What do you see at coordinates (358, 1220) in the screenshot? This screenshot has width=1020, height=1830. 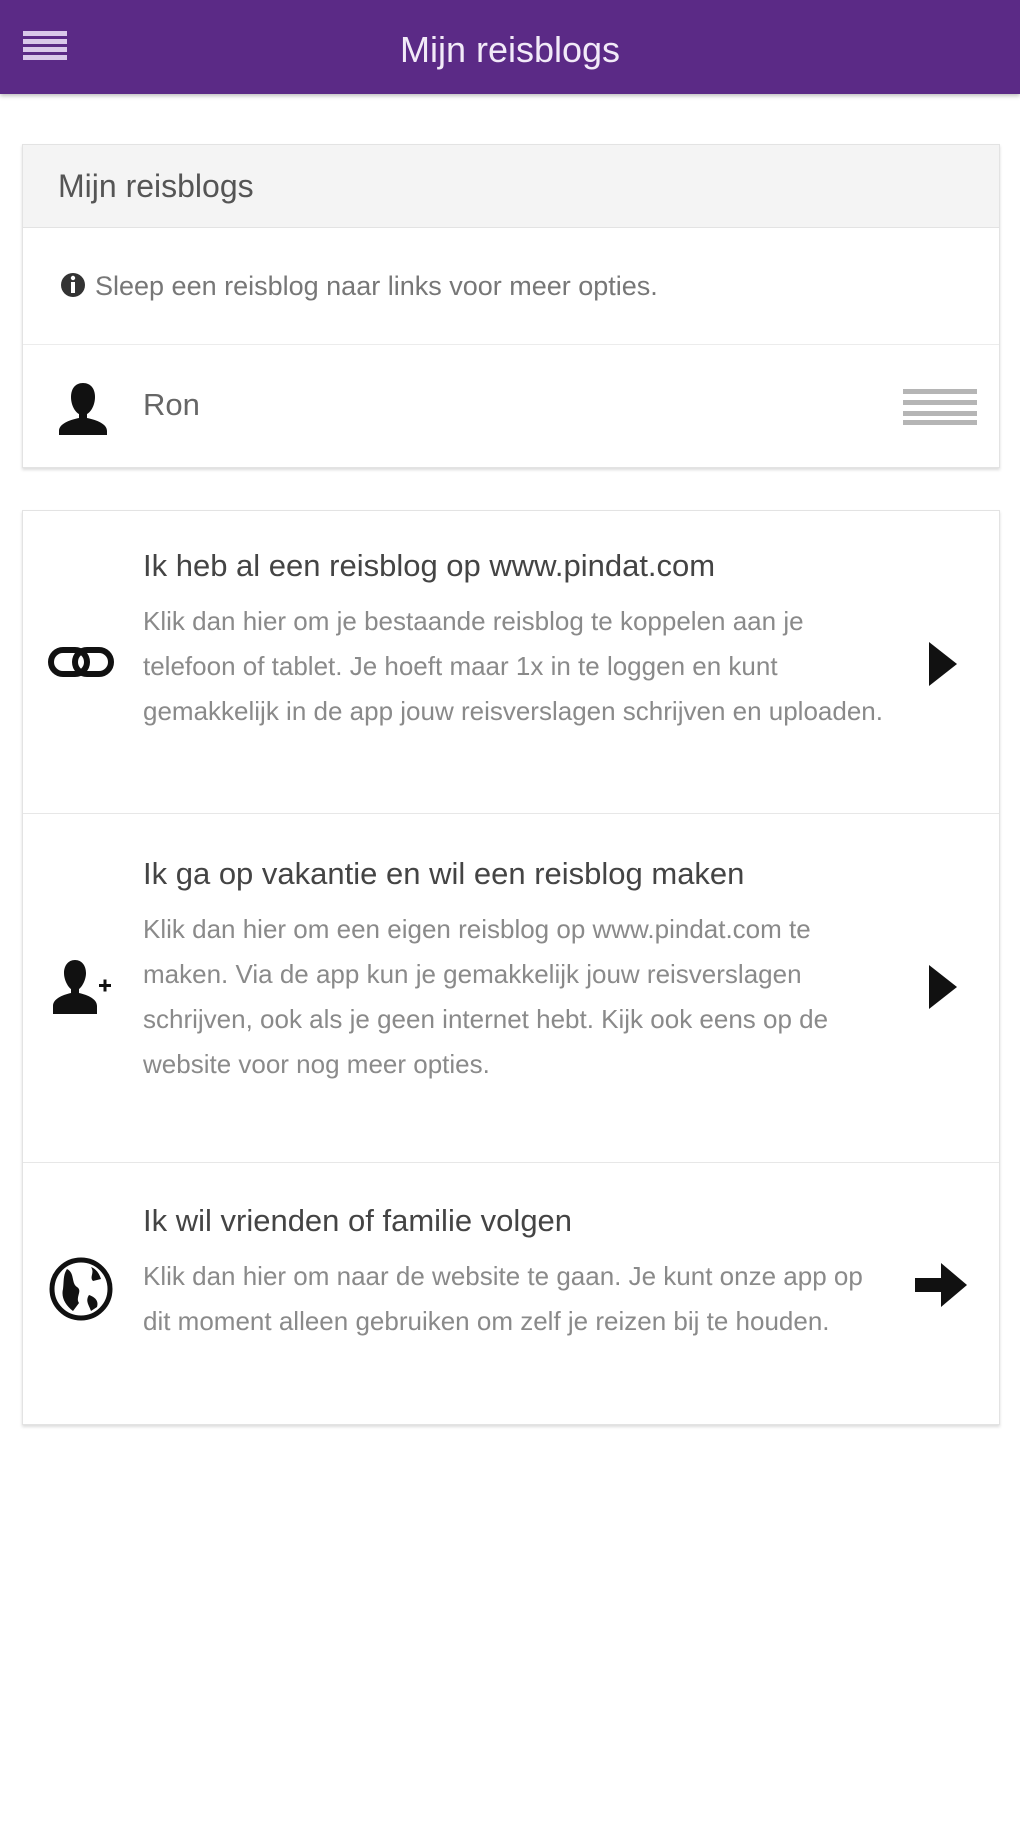 I see `option-title: Ik wil vrienden of familie volgen` at bounding box center [358, 1220].